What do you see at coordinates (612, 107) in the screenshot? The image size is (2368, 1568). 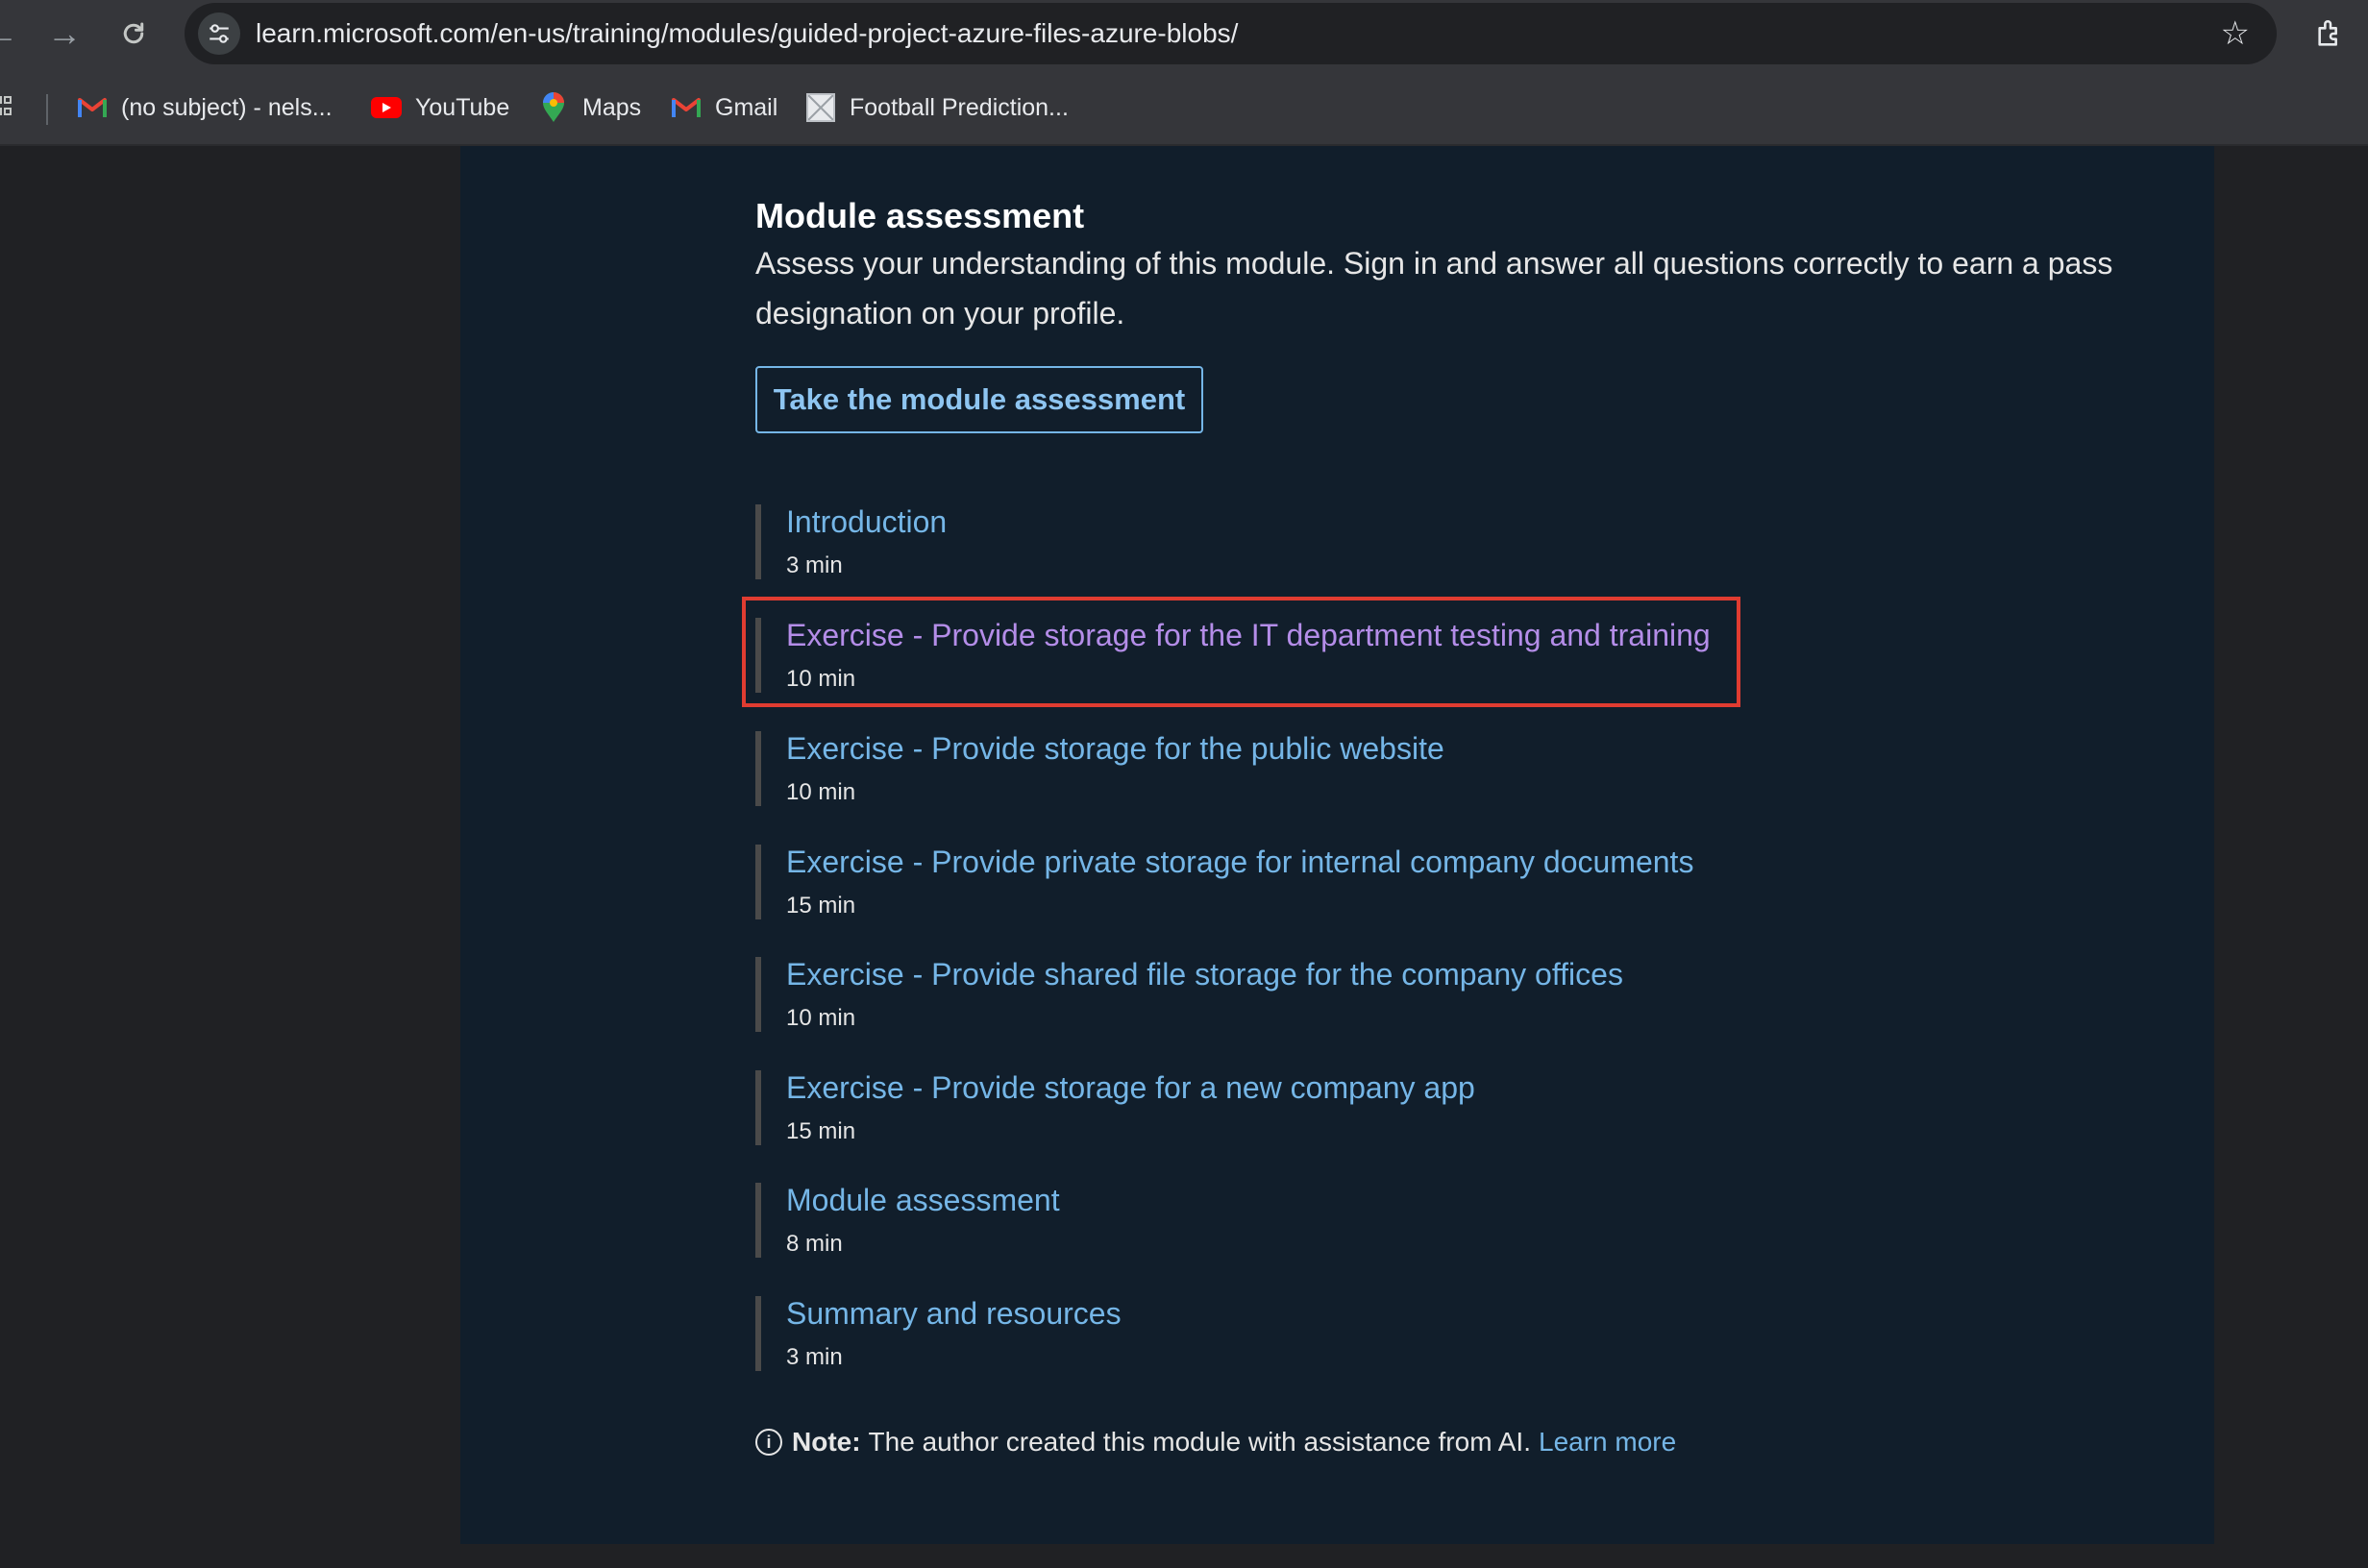 I see `bookmark-label: Maps` at bounding box center [612, 107].